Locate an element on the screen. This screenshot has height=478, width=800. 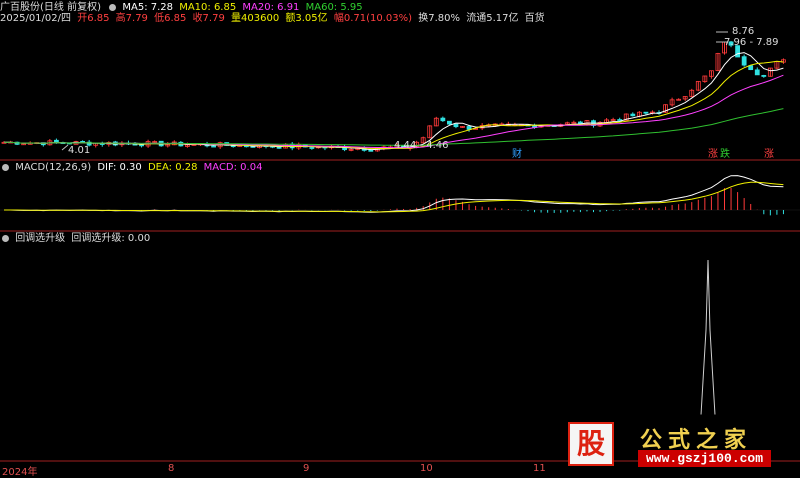
watermark-logo: 股 公式之家 www.gszj100.com is located at coordinates (680, 444).